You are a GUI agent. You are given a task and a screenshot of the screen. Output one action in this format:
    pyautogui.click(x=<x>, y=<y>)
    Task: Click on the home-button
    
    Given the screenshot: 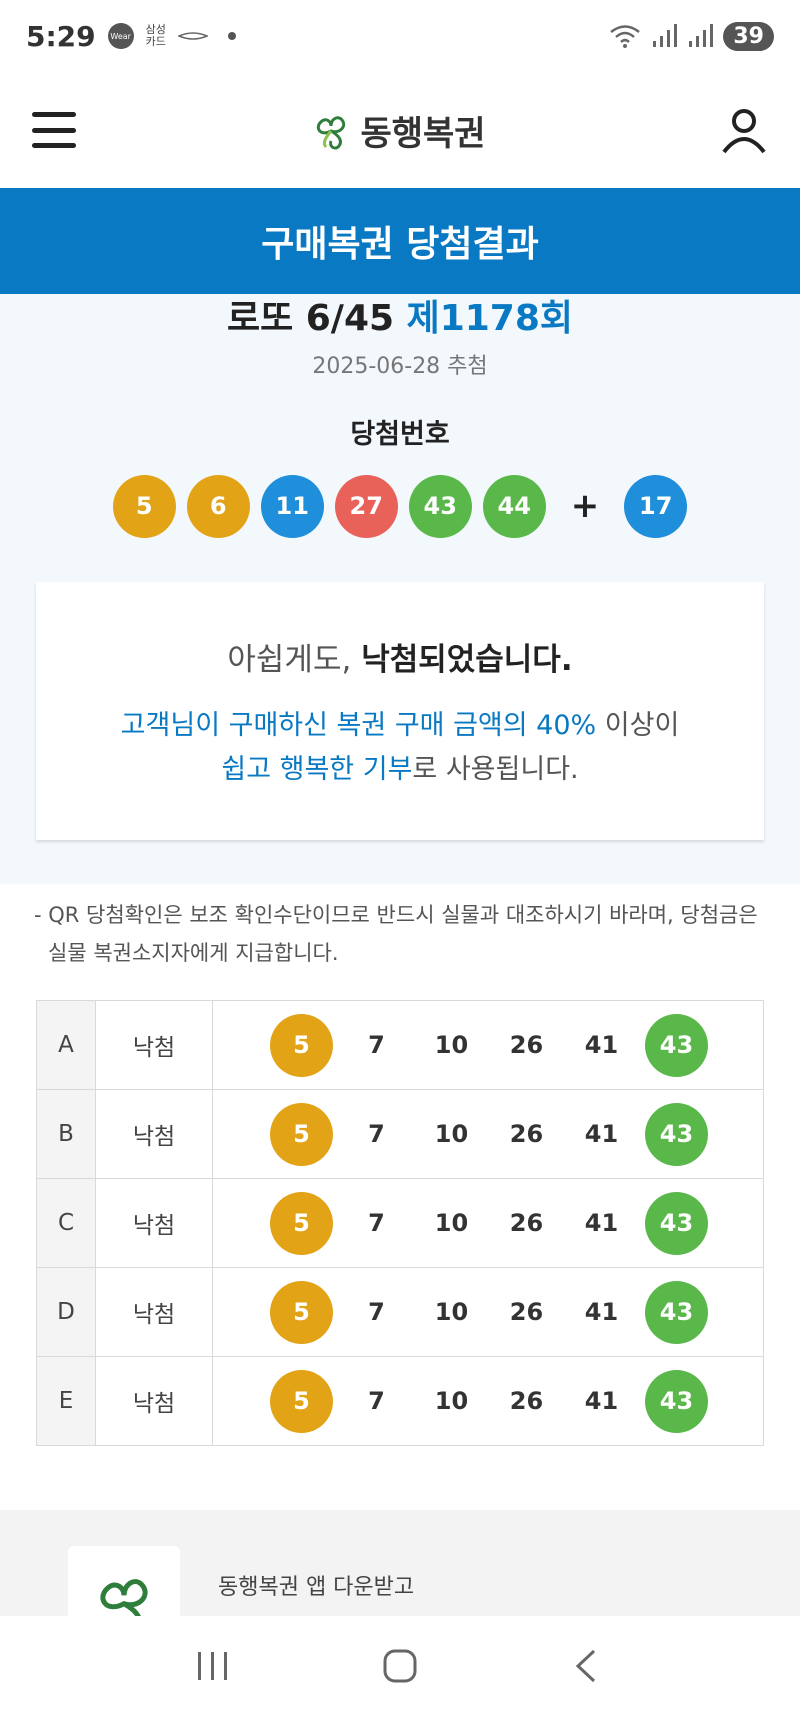 What is the action you would take?
    pyautogui.click(x=400, y=1666)
    